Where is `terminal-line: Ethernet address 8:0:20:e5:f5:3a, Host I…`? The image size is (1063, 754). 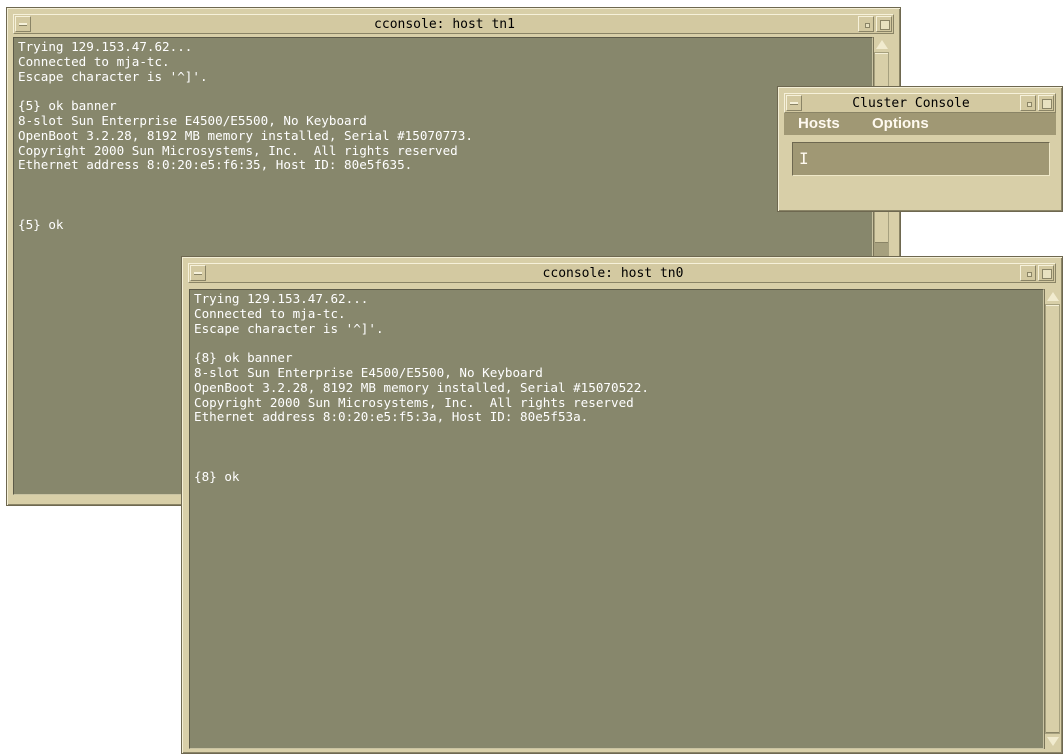 terminal-line: Ethernet address 8:0:20:e5:f5:3a, Host I… is located at coordinates (391, 417).